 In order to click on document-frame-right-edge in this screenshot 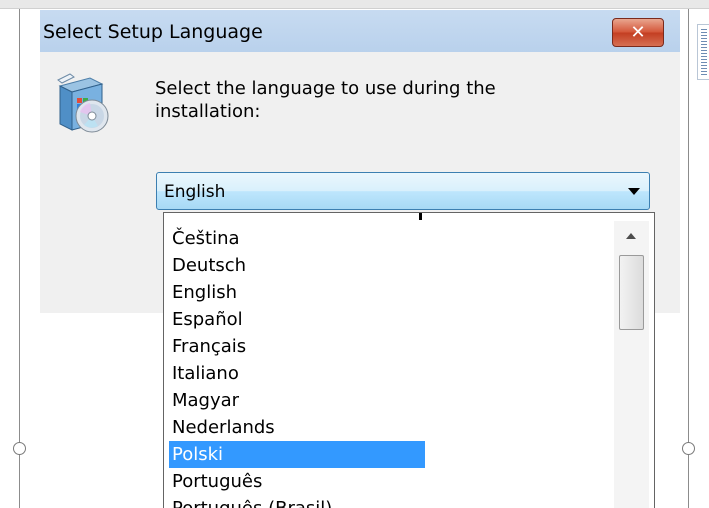, I will do `click(688, 258)`.